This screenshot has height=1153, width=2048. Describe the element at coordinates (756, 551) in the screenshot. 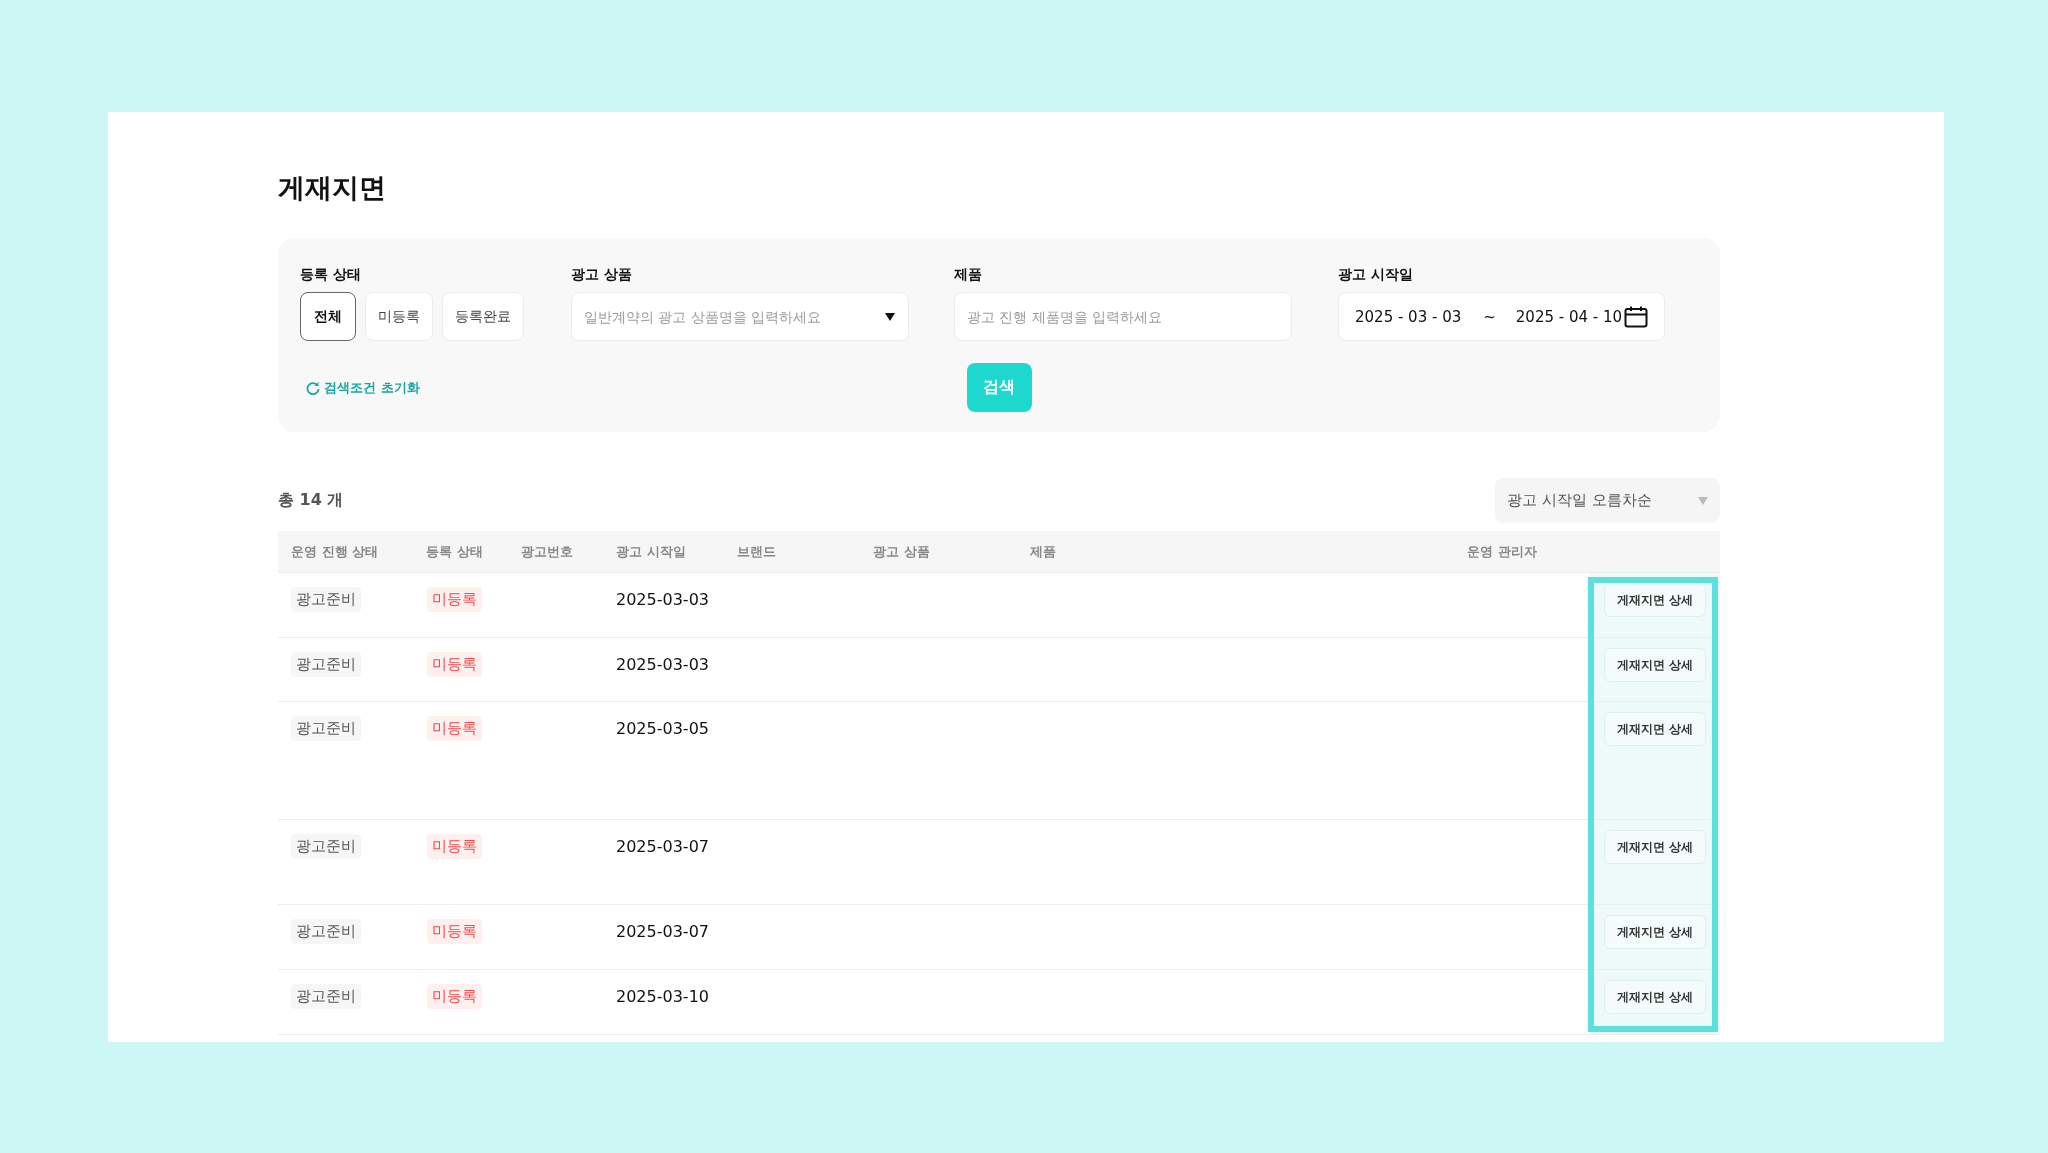

I see `column-header: 브랜드` at that location.